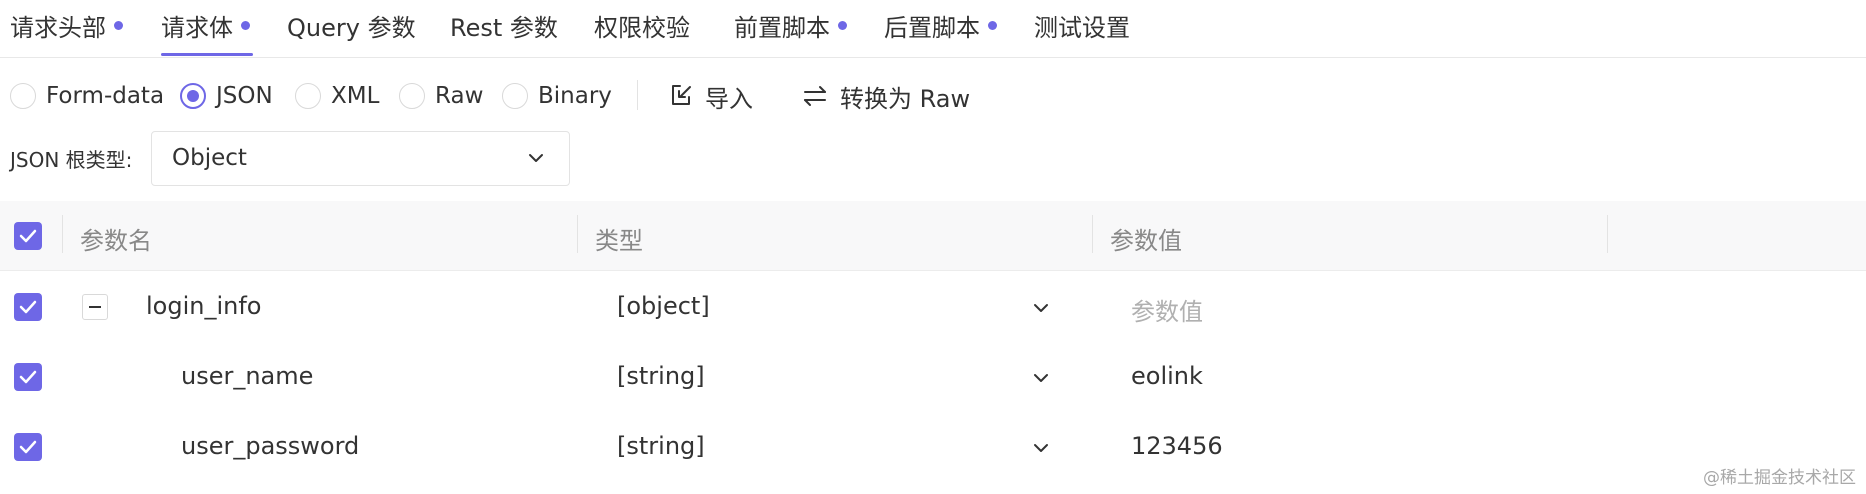  What do you see at coordinates (933, 447) in the screenshot?
I see `table-row: user_password [string] 123456` at bounding box center [933, 447].